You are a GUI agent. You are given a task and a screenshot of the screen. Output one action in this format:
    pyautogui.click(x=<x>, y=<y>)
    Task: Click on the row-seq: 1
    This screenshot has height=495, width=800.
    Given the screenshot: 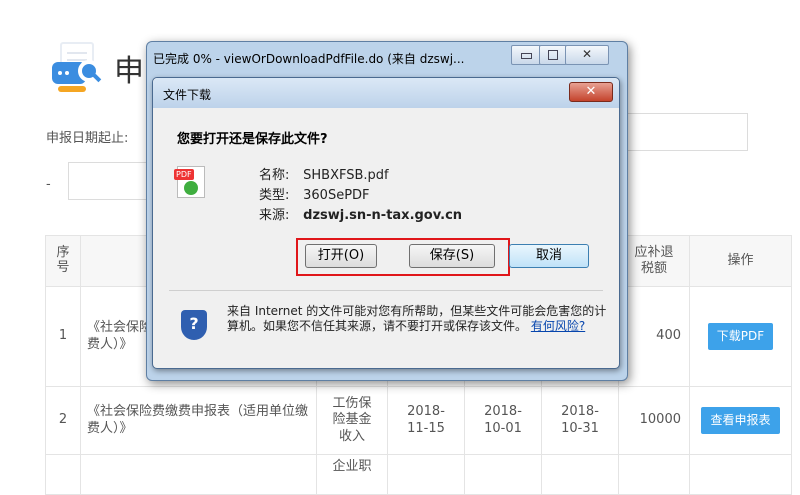 What is the action you would take?
    pyautogui.click(x=63, y=336)
    